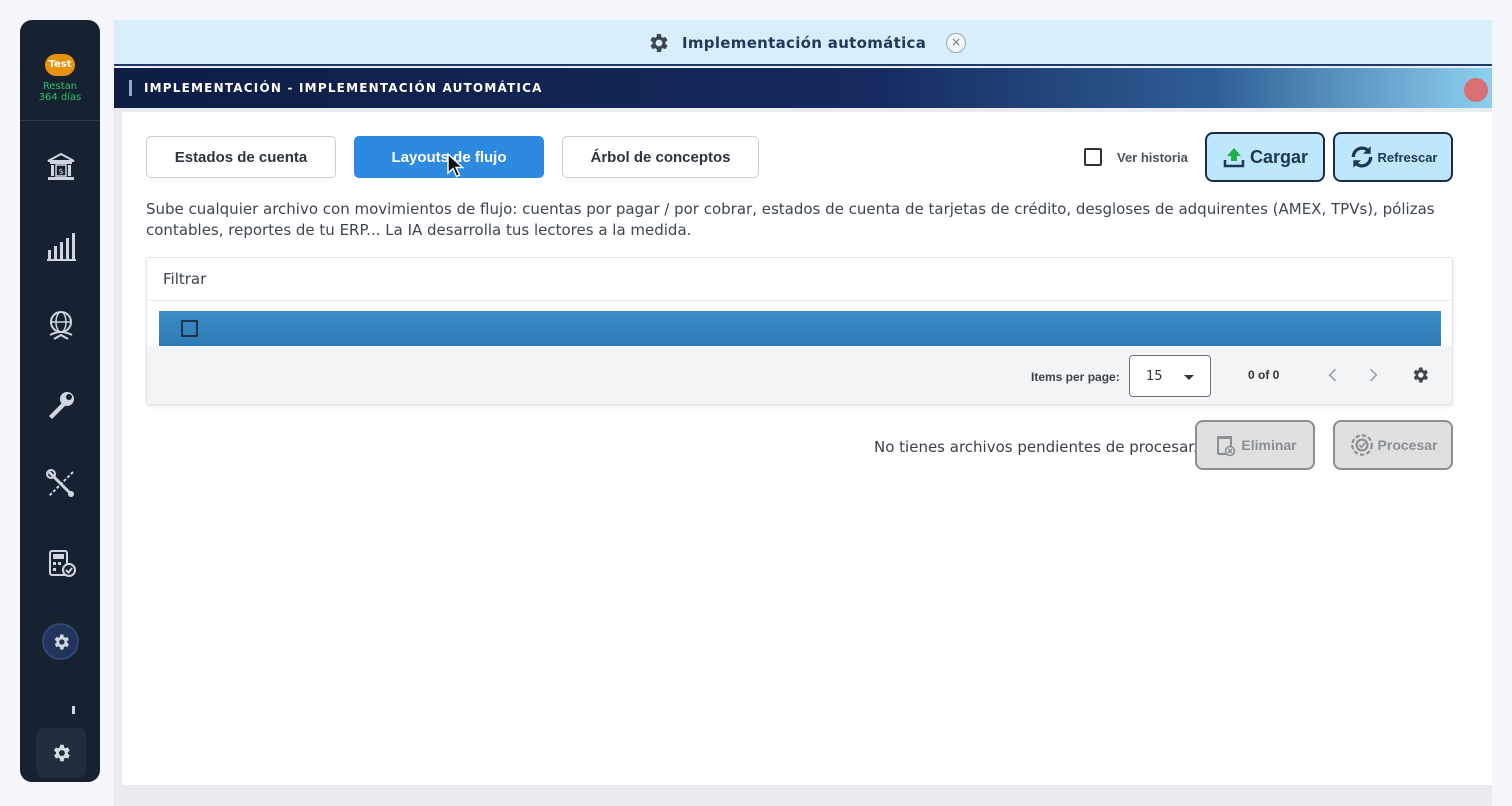 This screenshot has height=806, width=1512. Describe the element at coordinates (73, 710) in the screenshot. I see `sidebar-scroll-indicator` at that location.